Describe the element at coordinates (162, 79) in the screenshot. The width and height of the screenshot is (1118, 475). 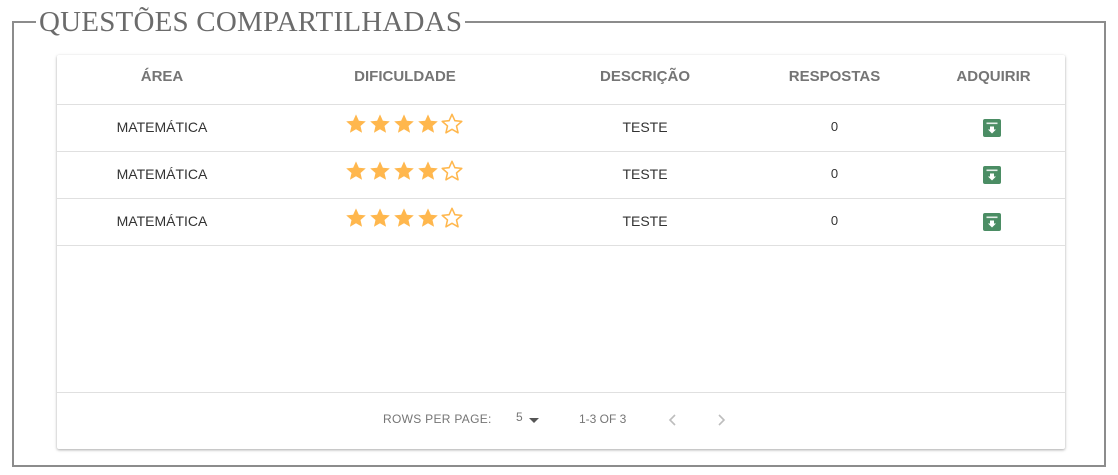
I see `header-area: ÁREA` at that location.